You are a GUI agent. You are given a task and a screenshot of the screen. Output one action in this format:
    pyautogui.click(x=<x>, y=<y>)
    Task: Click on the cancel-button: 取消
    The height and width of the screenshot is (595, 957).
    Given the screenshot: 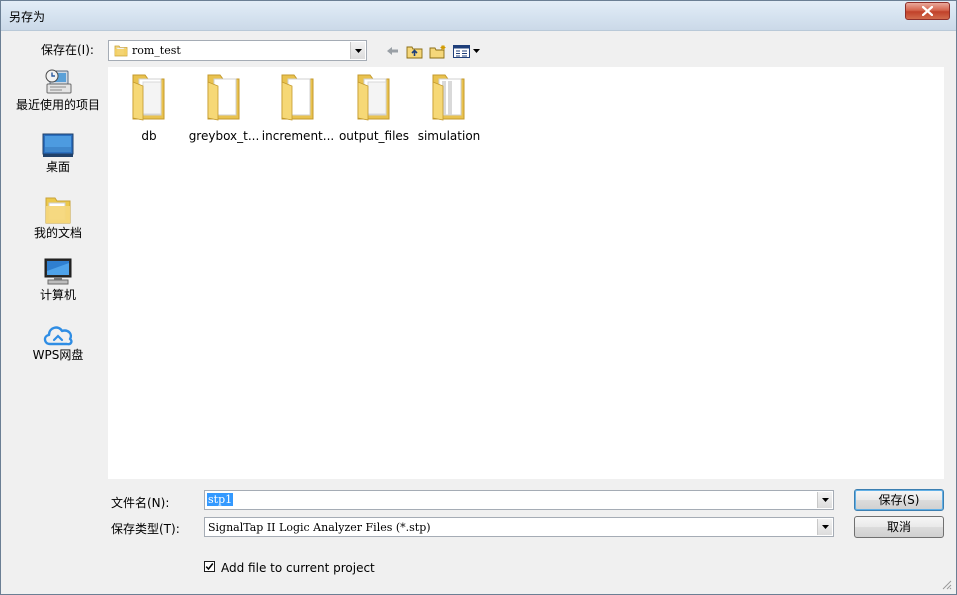 What is the action you would take?
    pyautogui.click(x=899, y=527)
    